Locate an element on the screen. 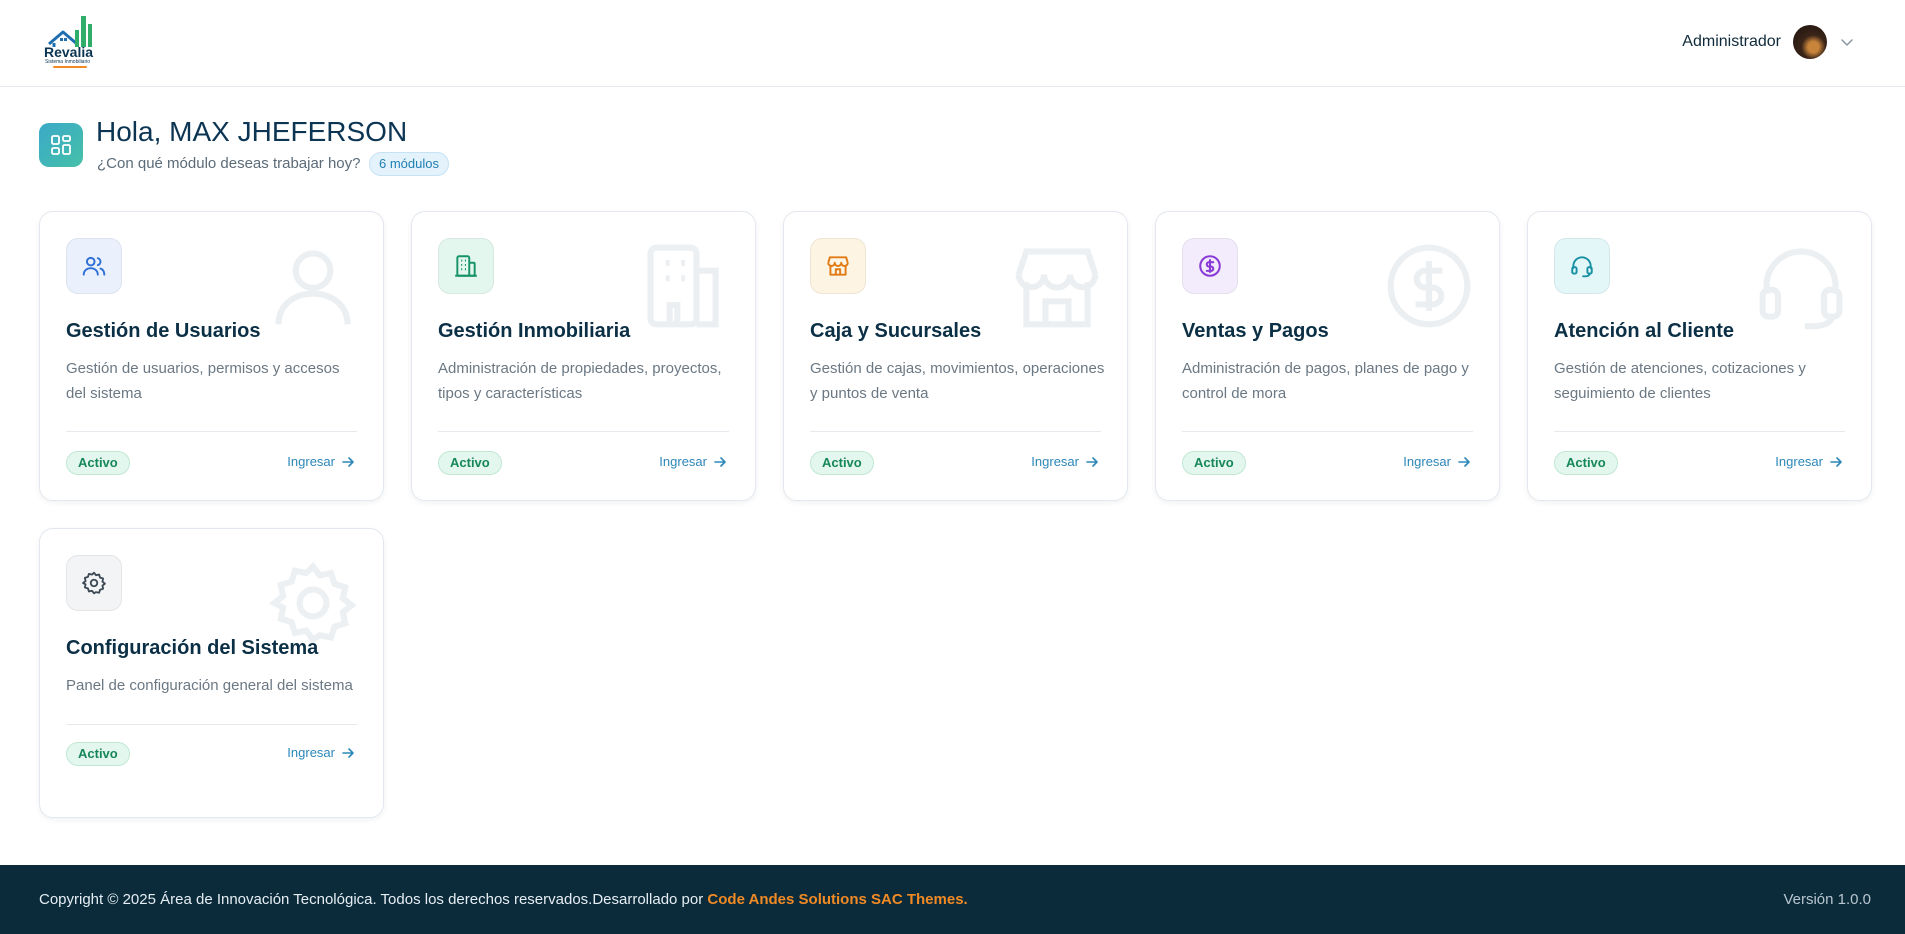  module-title: Atención al Cliente is located at coordinates (1644, 331).